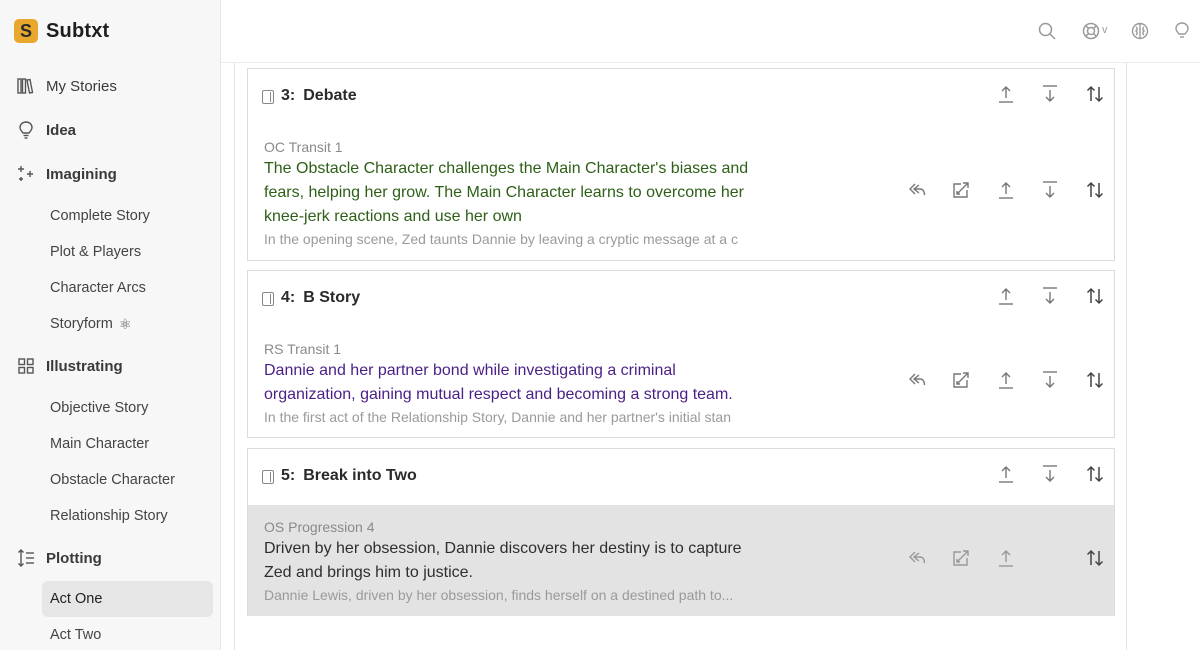 This screenshot has width=1200, height=650. Describe the element at coordinates (99, 444) in the screenshot. I see `sidebar-subitem-main-character: Main Character` at that location.